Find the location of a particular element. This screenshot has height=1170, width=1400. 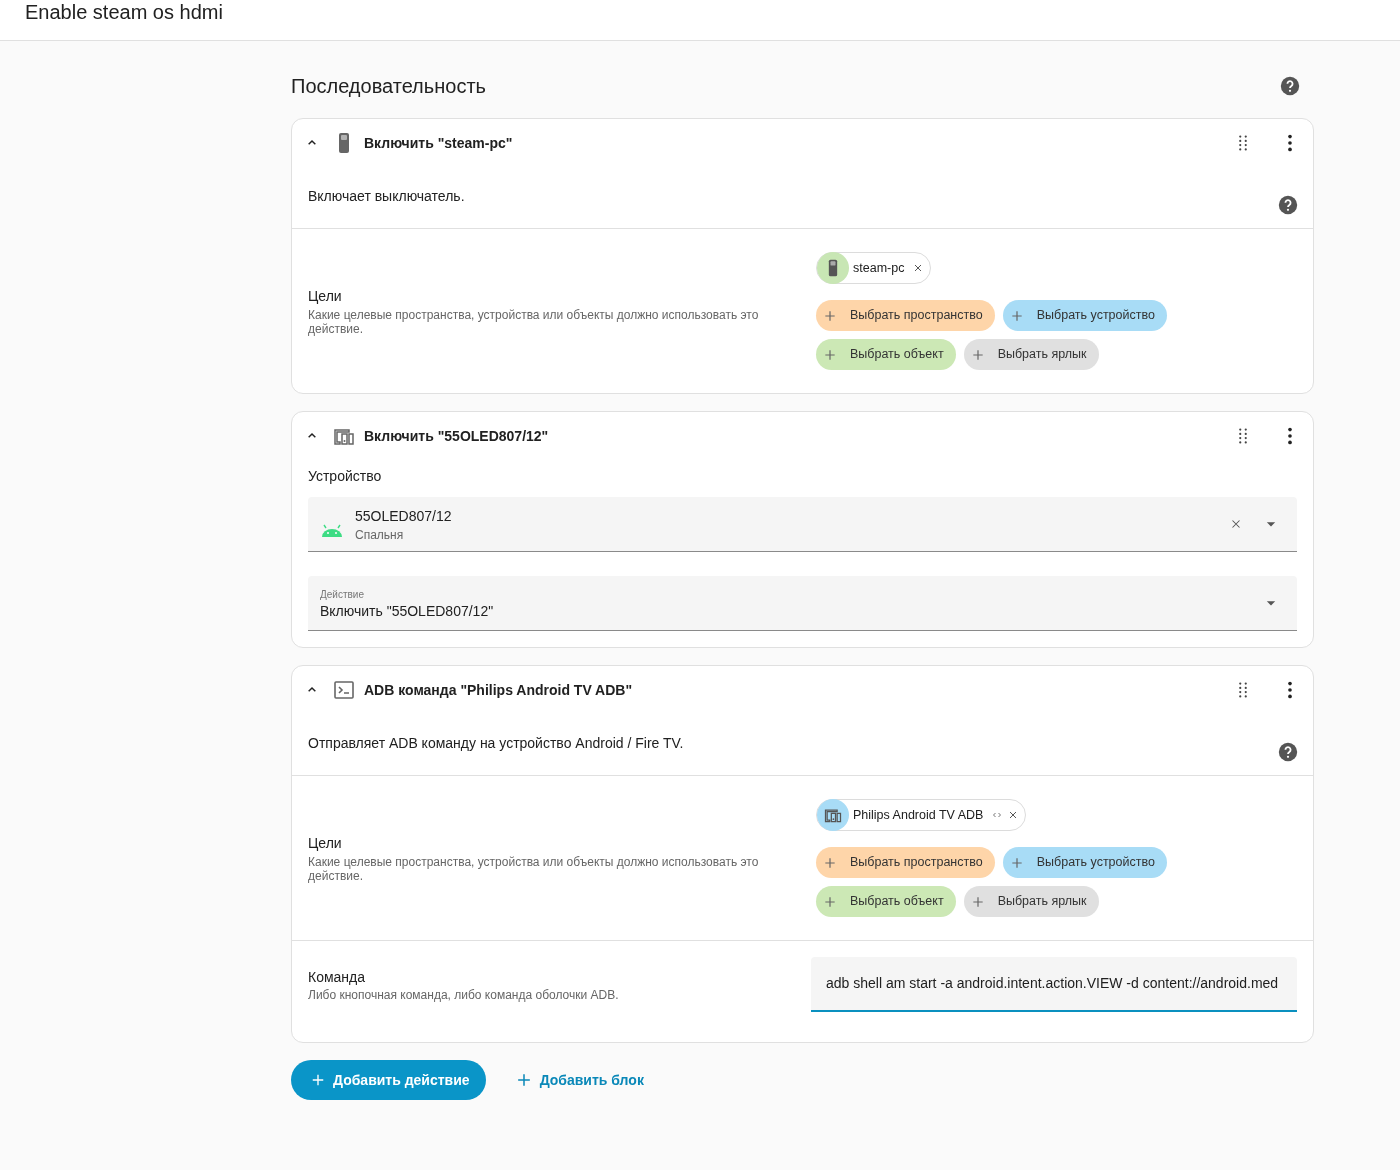

select-value: Включить "55OLED807/12" is located at coordinates (407, 611).